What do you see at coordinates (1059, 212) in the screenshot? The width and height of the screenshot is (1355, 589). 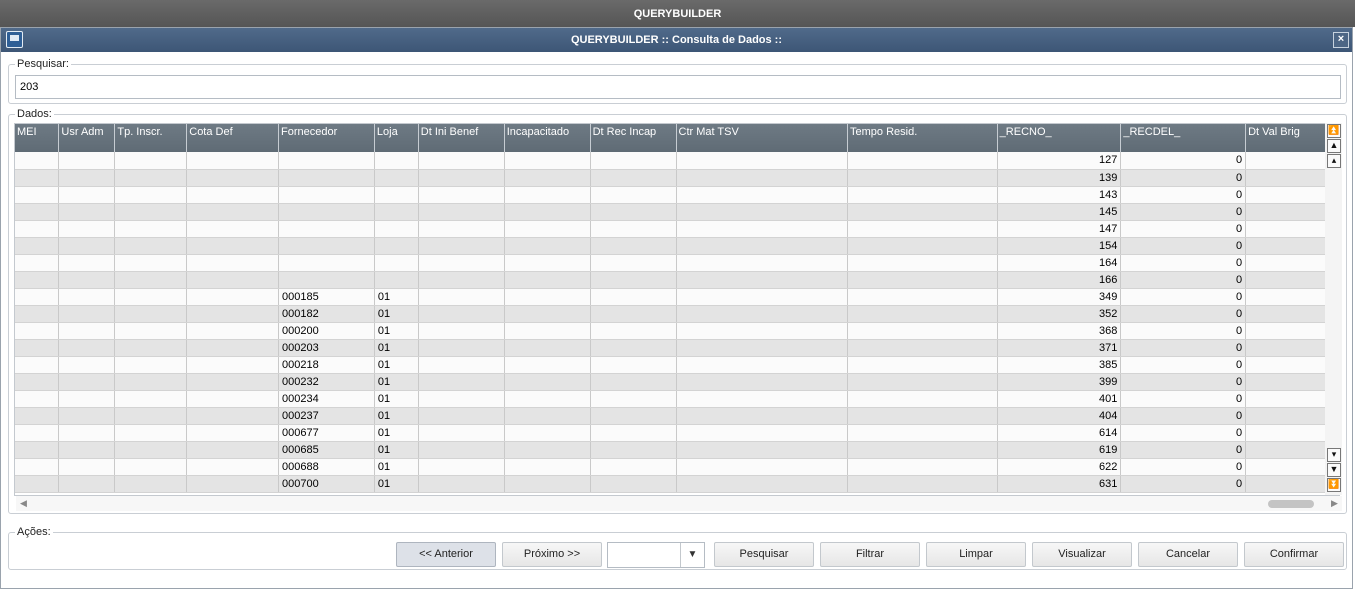 I see `recno-cell: 145` at bounding box center [1059, 212].